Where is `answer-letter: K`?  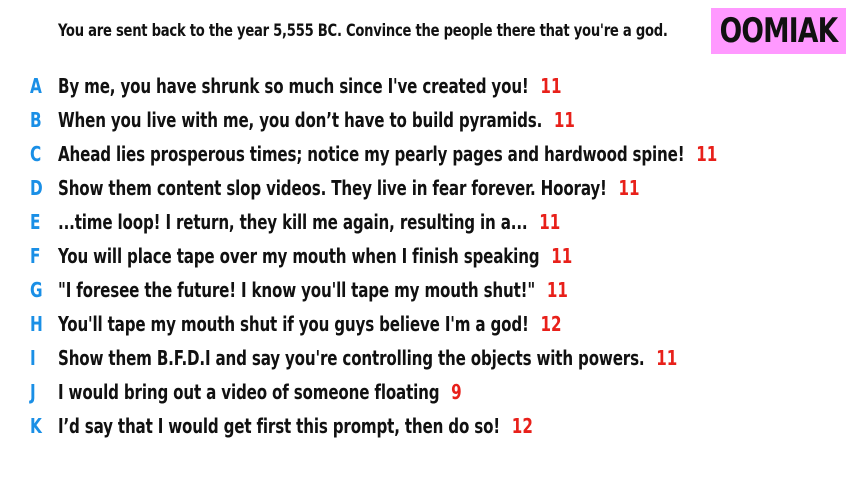 answer-letter: K is located at coordinates (36, 426).